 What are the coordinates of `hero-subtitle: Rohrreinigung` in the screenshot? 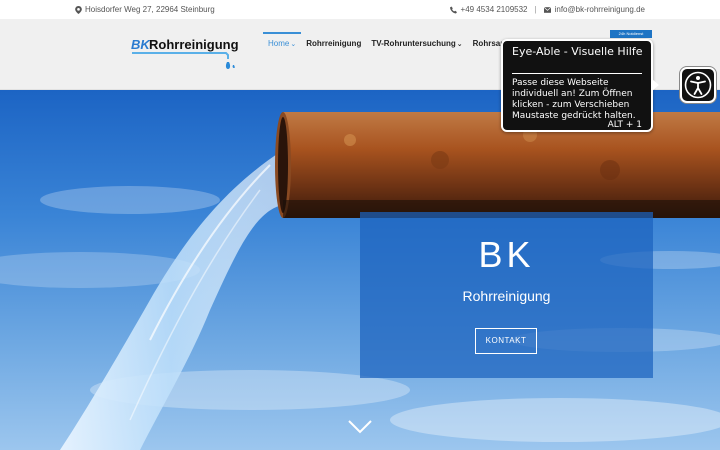 It's located at (506, 296).